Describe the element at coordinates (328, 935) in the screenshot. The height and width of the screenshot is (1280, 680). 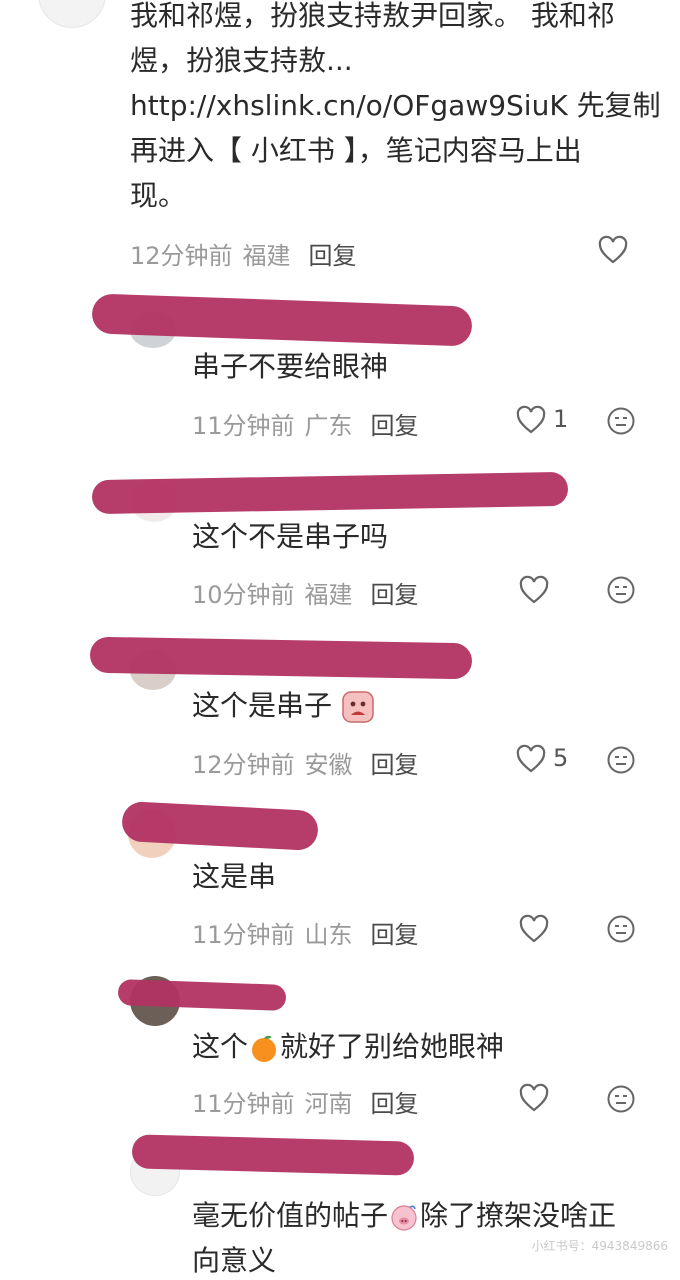
I see `comment-location: 山东` at that location.